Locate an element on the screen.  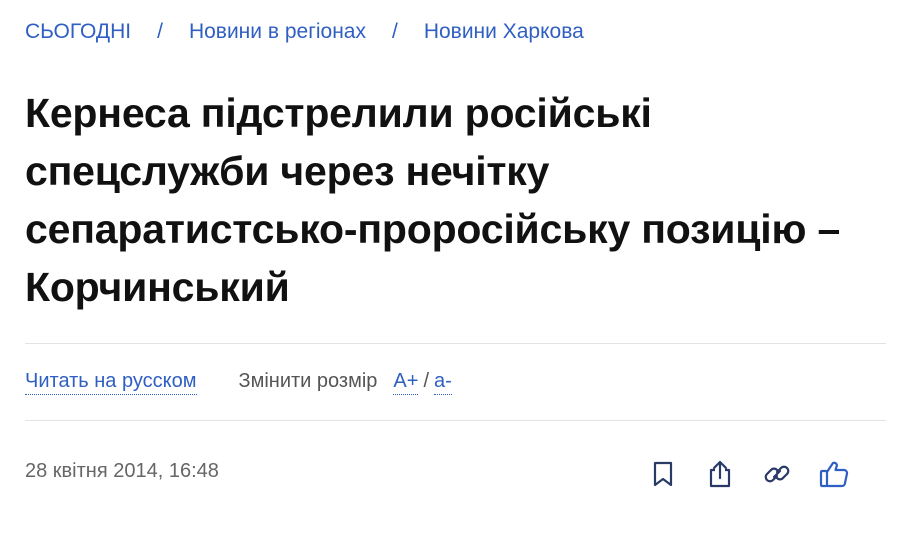
like-icon is located at coordinates (834, 474).